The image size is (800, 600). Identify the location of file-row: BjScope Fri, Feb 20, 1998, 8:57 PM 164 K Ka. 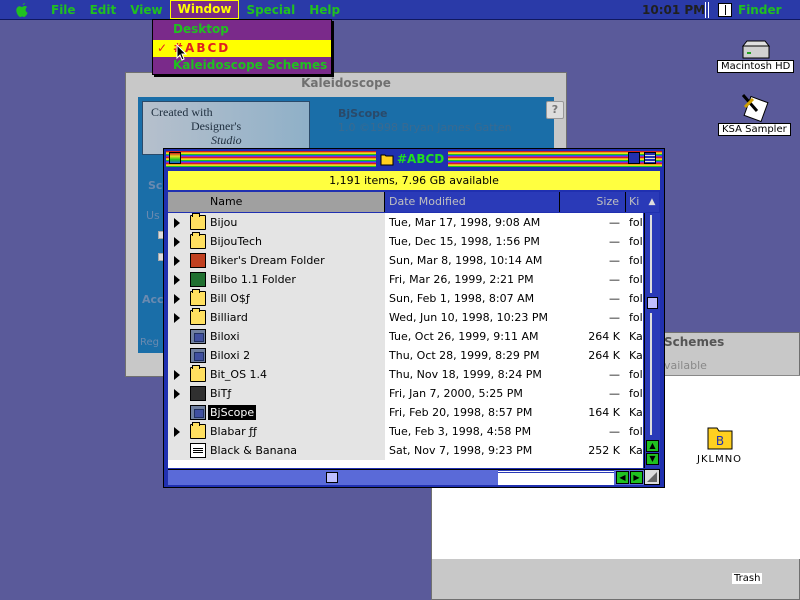
(405, 412).